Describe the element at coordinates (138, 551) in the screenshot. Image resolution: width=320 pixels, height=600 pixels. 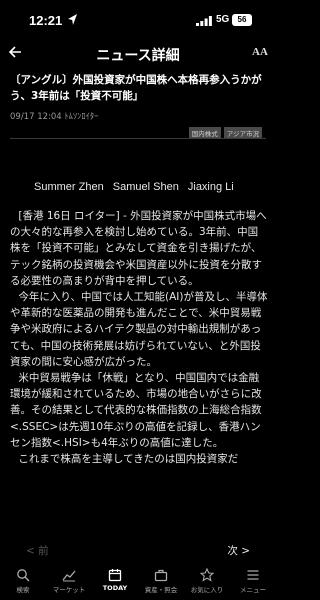
I see `article-pager: < 前 次 >` at that location.